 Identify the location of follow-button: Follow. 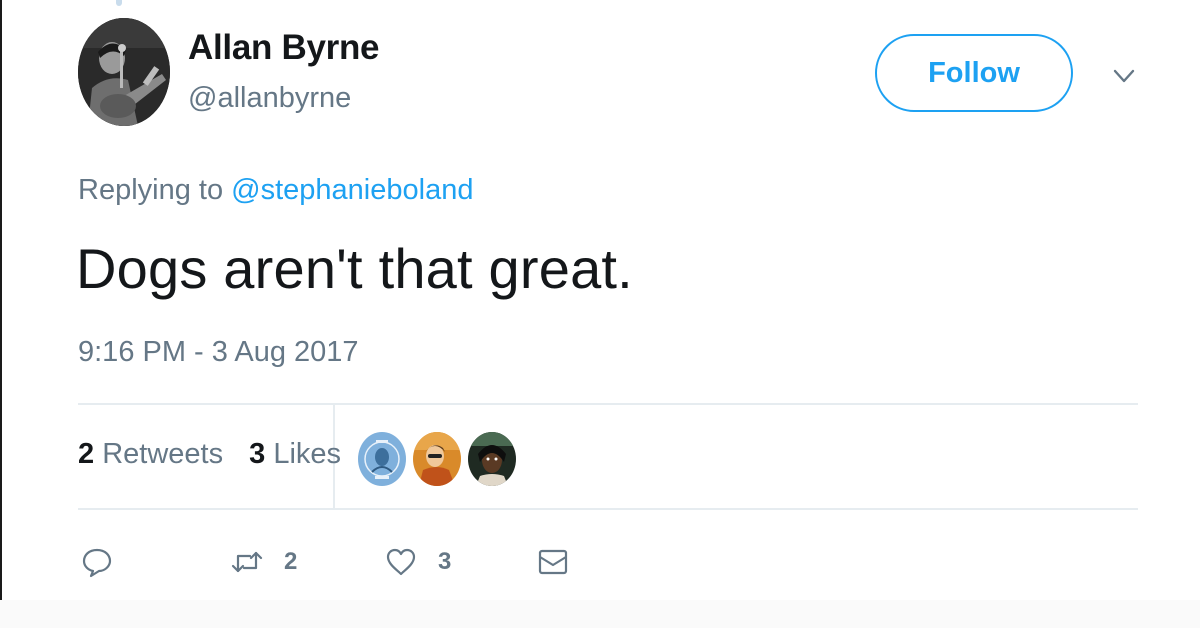
(974, 73).